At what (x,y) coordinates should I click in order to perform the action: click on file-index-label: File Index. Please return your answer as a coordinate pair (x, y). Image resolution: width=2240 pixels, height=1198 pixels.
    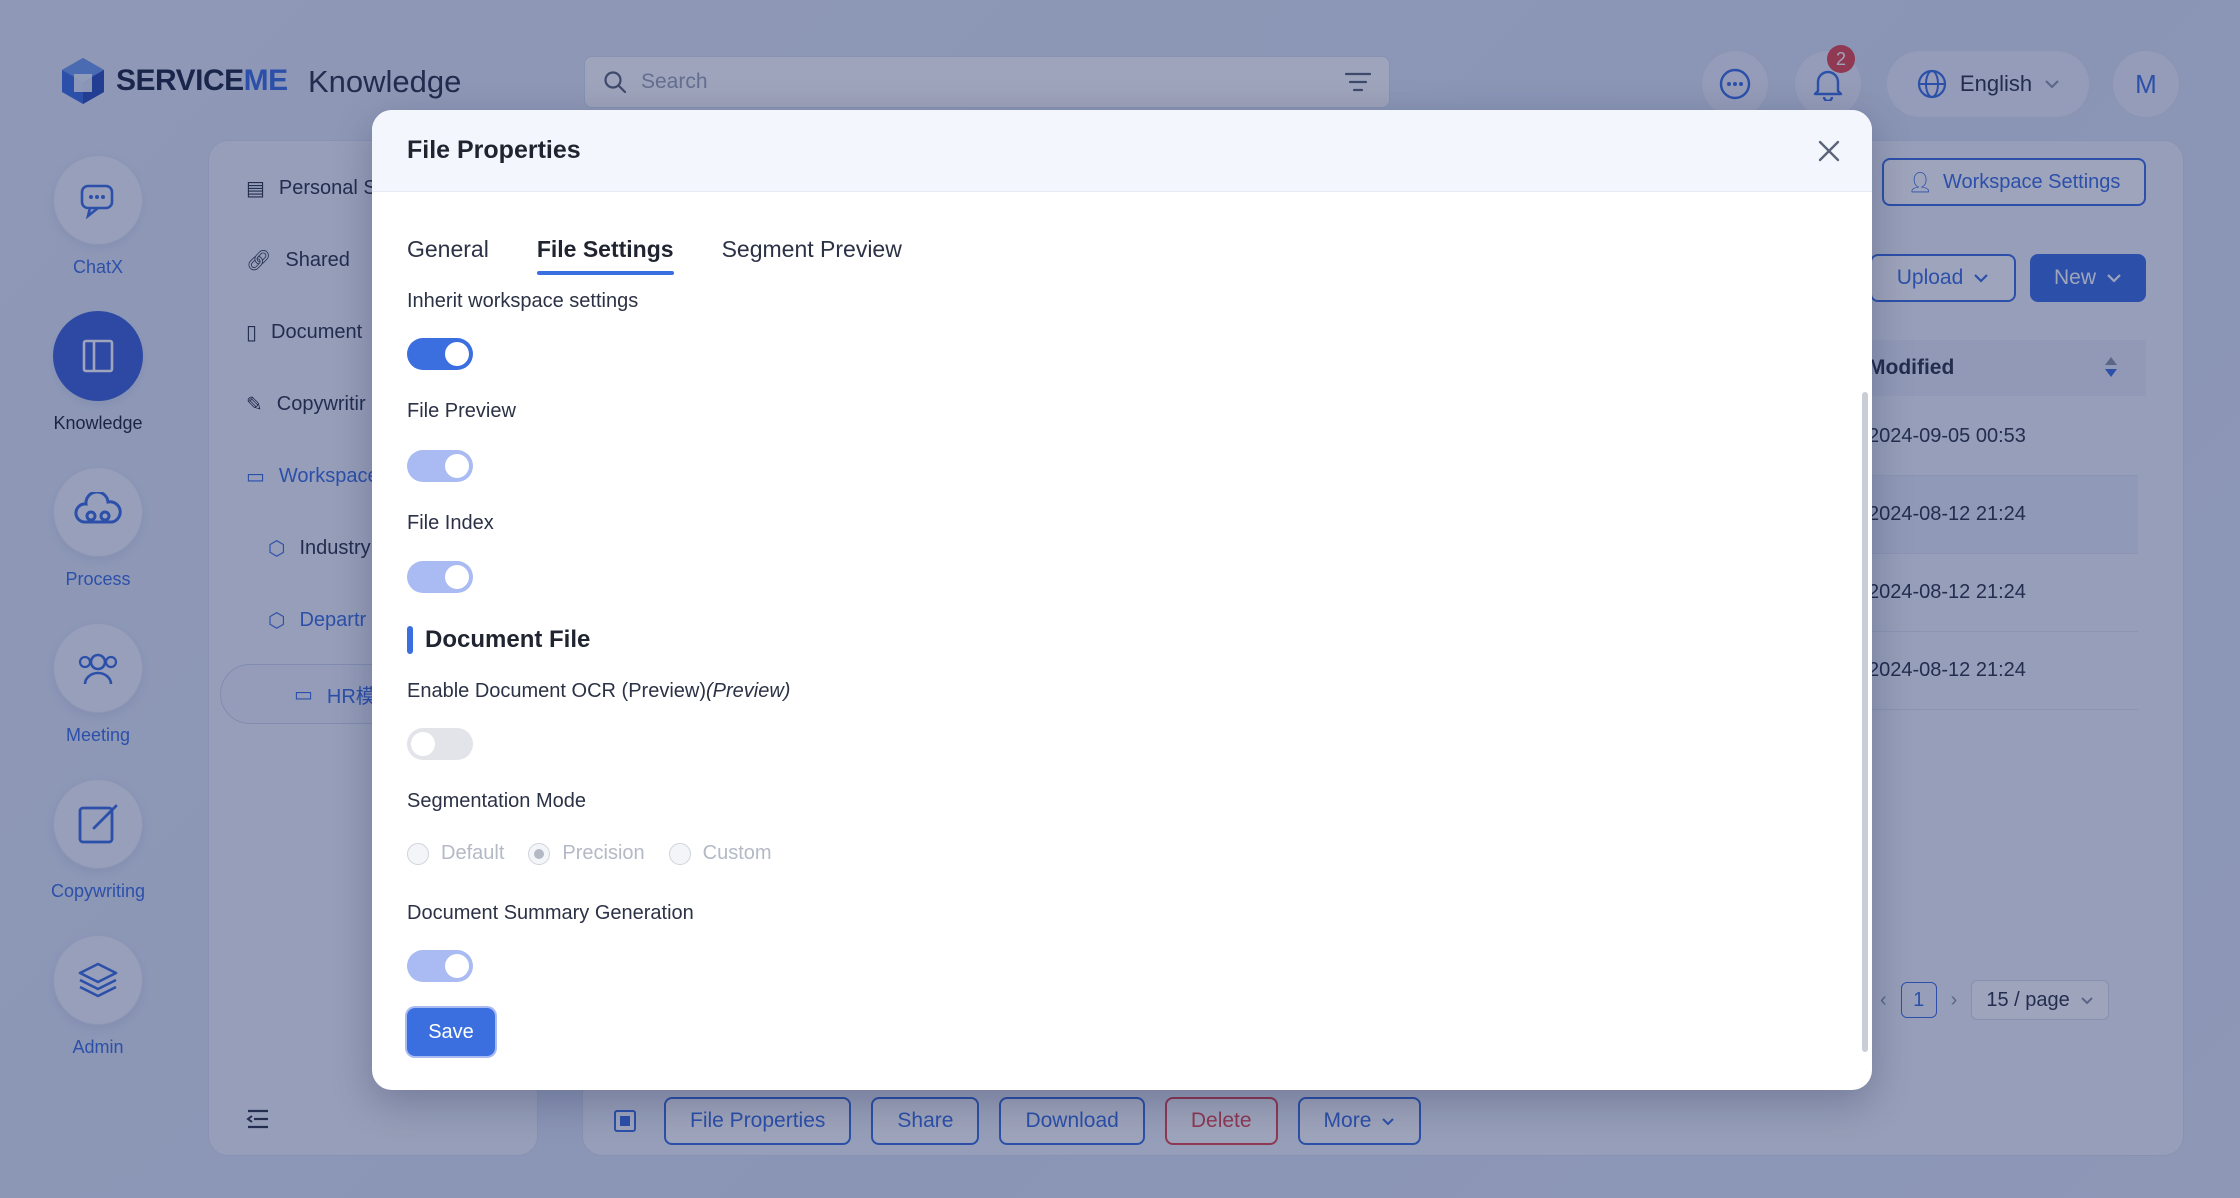
    Looking at the image, I should click on (450, 523).